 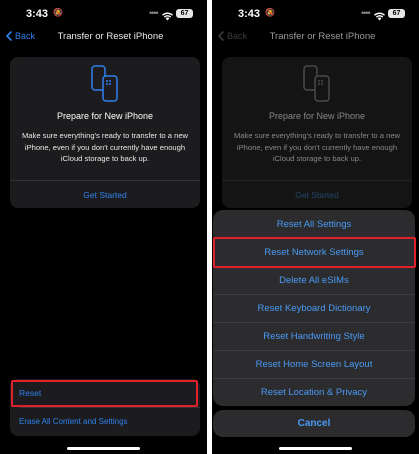 I want to click on reset-keyboard-dictionary-option: Reset Keyboard Dictionary, so click(x=314, y=308).